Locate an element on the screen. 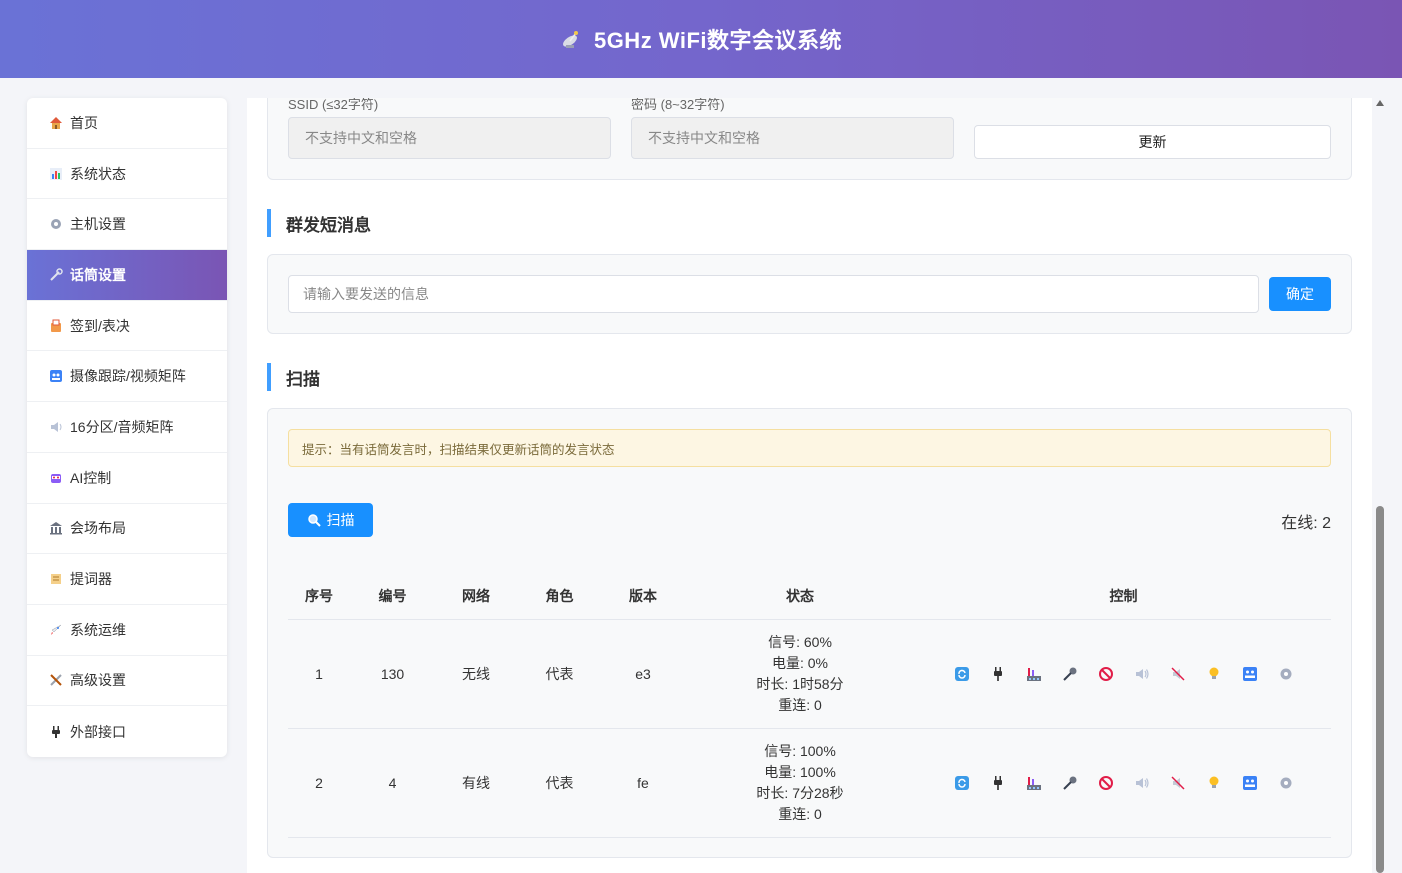 The height and width of the screenshot is (873, 1402). sidebar-item-advanced-settings: 高级设置 is located at coordinates (127, 681).